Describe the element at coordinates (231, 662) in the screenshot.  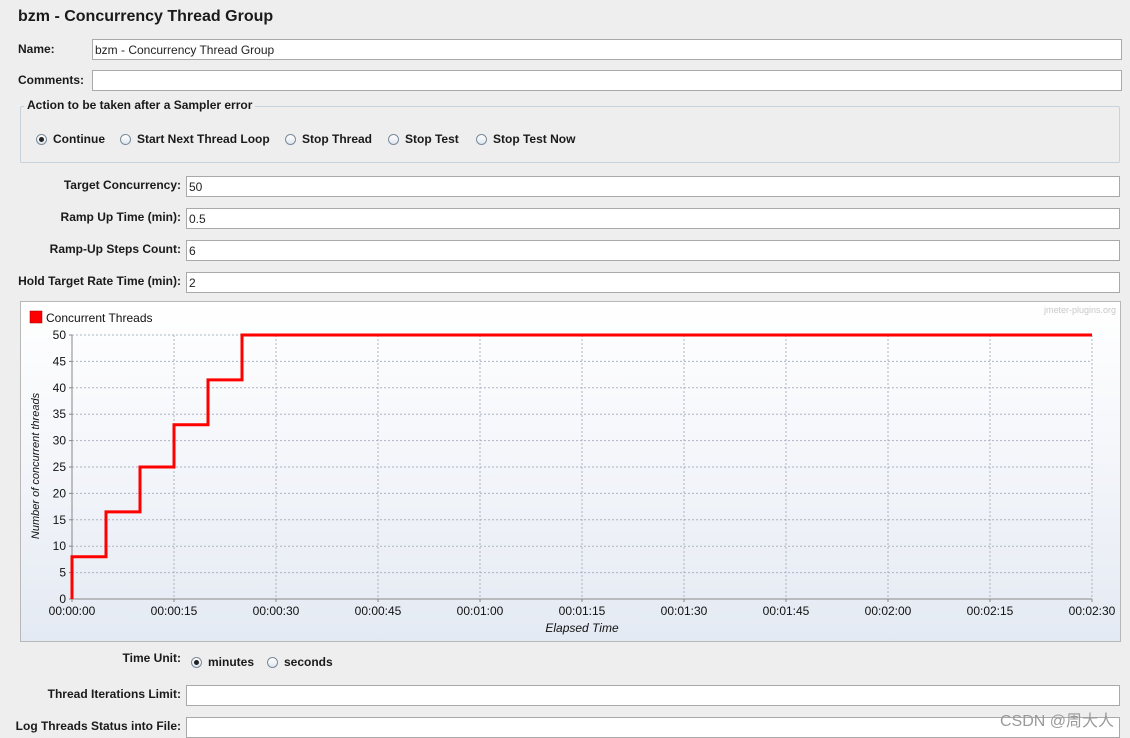
I see `radio-minutes-label: minutes` at that location.